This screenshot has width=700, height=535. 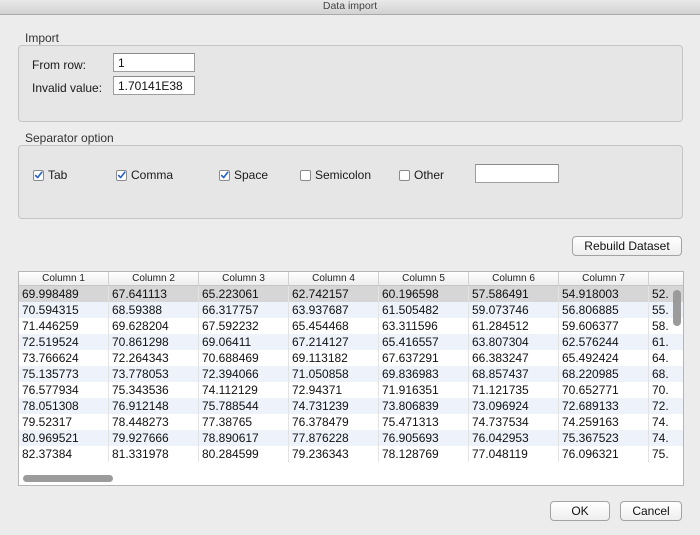 What do you see at coordinates (666, 438) in the screenshot?
I see `table-cell: 74.` at bounding box center [666, 438].